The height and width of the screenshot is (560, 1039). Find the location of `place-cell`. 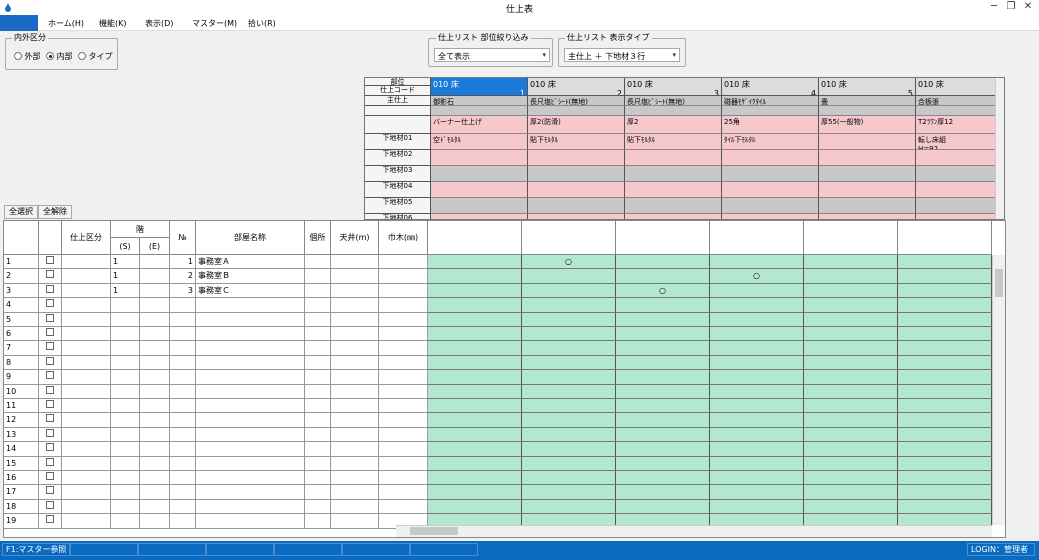

place-cell is located at coordinates (318, 319).